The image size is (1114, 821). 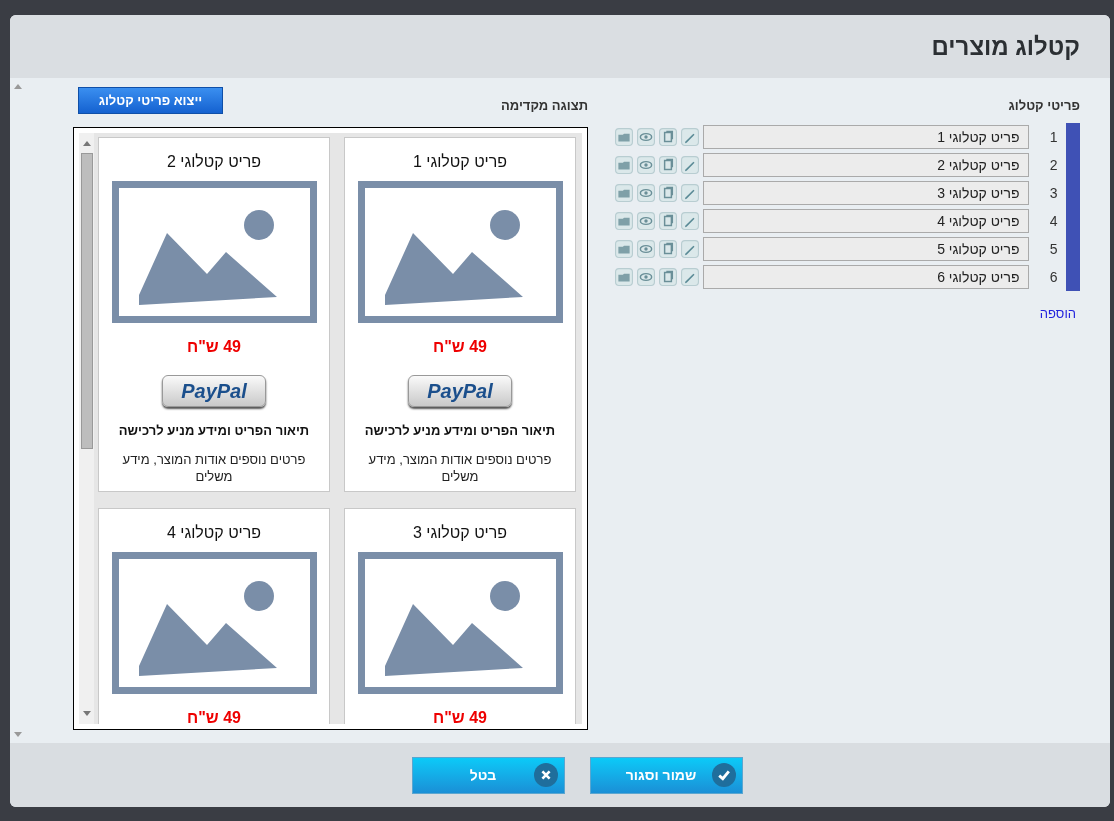 I want to click on scrollbar-thumb, so click(x=86, y=301).